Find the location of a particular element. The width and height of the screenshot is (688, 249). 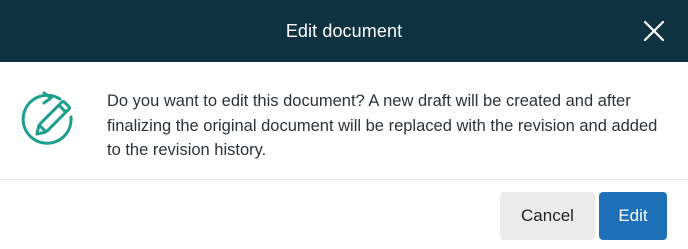

edit-revision-icon is located at coordinates (51, 117).